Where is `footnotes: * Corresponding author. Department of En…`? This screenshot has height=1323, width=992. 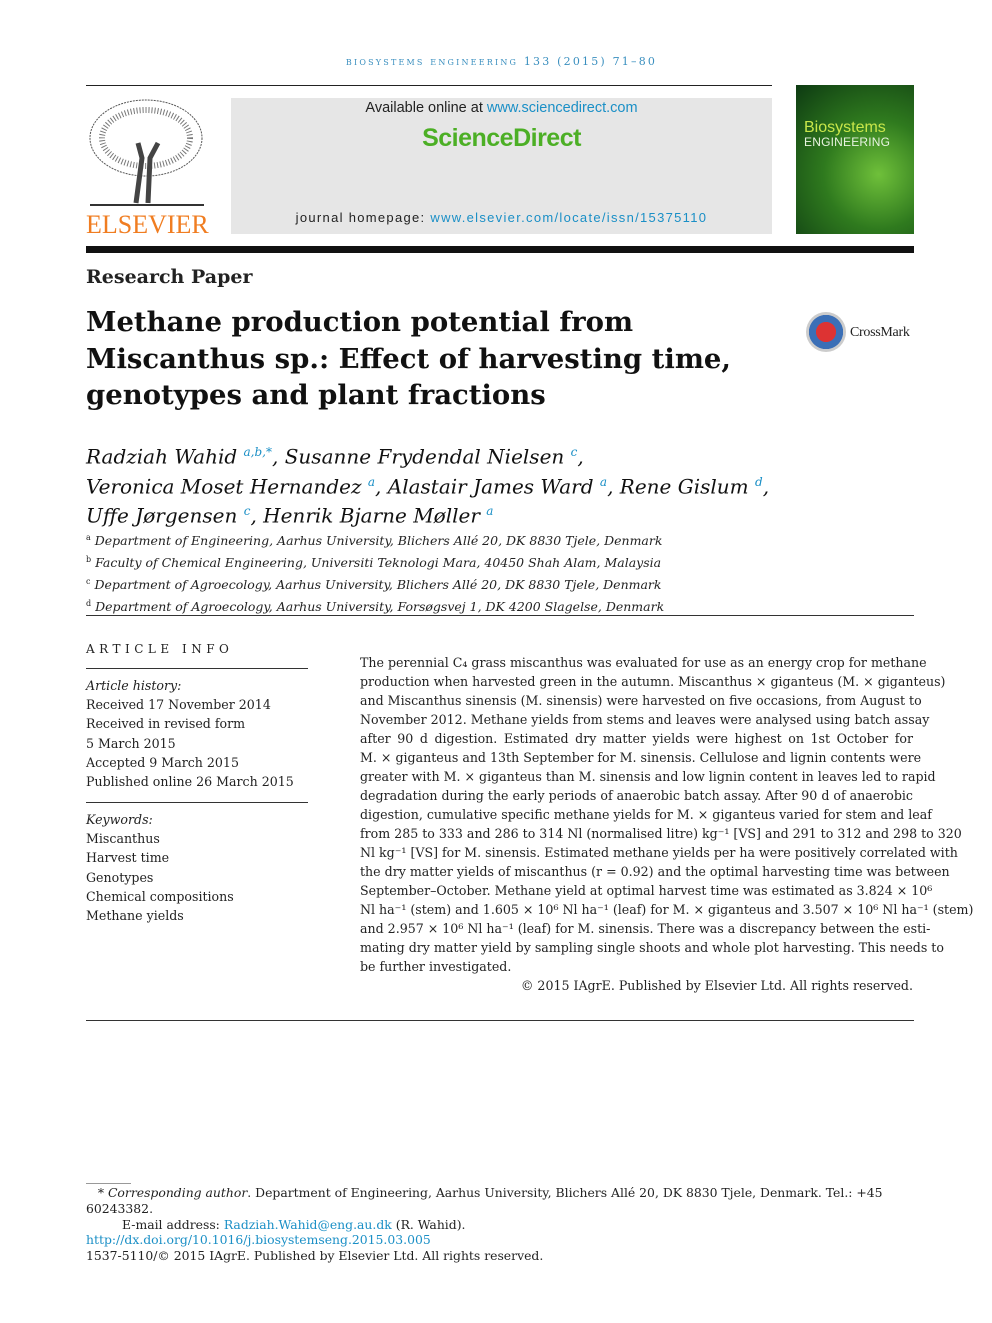 footnotes: * Corresponding author. Department of En… is located at coordinates (501, 1224).